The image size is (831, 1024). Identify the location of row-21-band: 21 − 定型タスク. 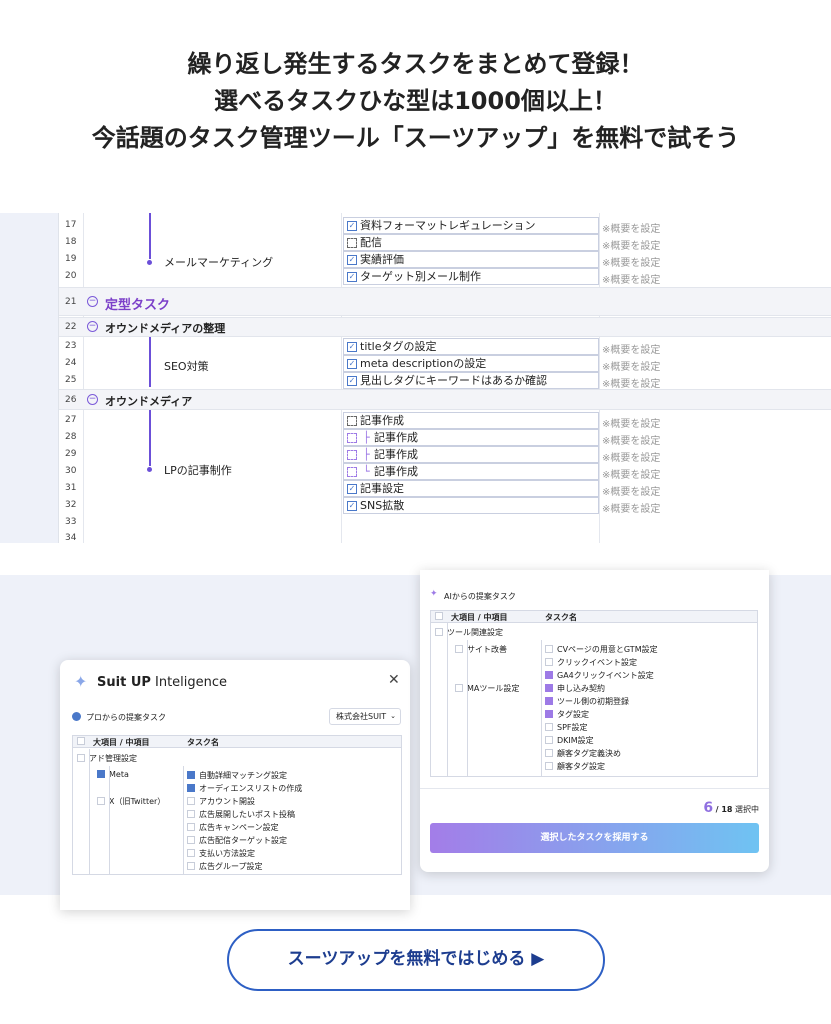
(445, 301).